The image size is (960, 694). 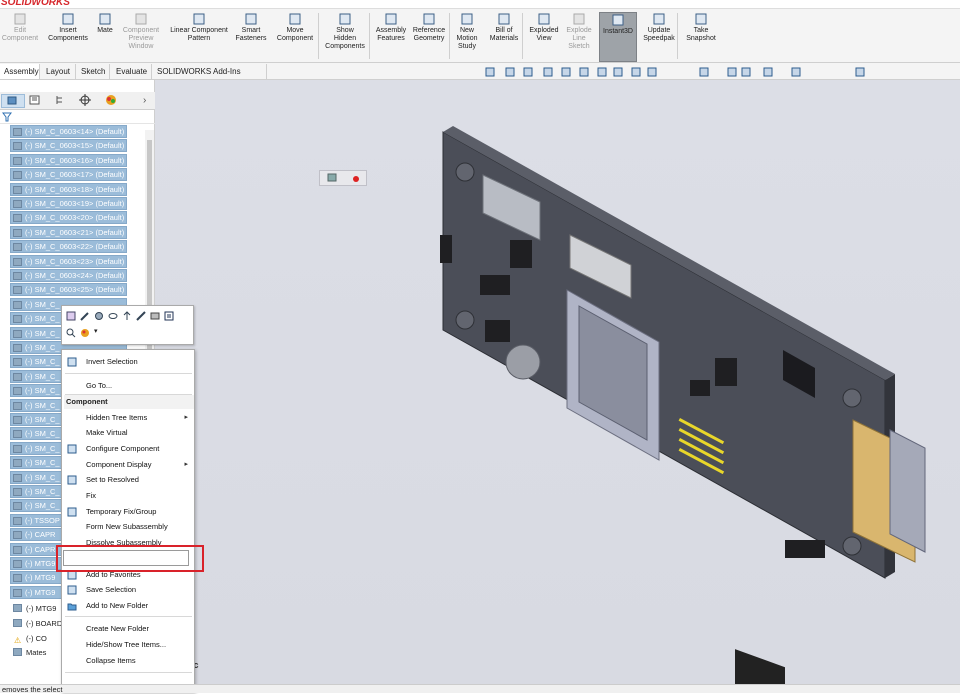 What do you see at coordinates (128, 526) in the screenshot?
I see `menu-item-form-new-subassembly: Form New Subassembly` at bounding box center [128, 526].